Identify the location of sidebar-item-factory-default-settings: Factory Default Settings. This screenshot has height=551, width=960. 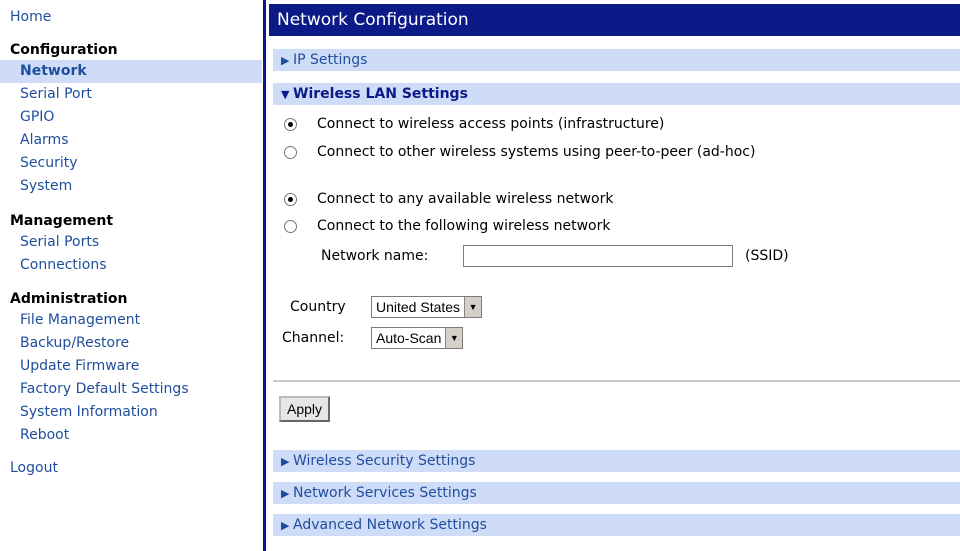
(131, 389).